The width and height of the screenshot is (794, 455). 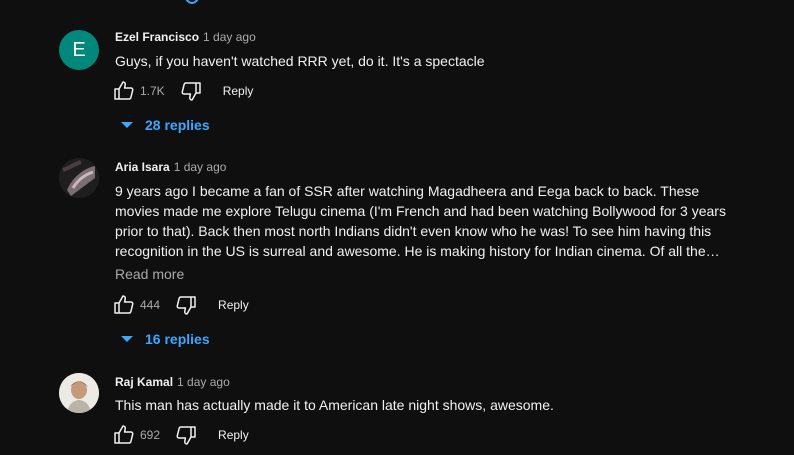 What do you see at coordinates (150, 435) in the screenshot?
I see `like-count: 692` at bounding box center [150, 435].